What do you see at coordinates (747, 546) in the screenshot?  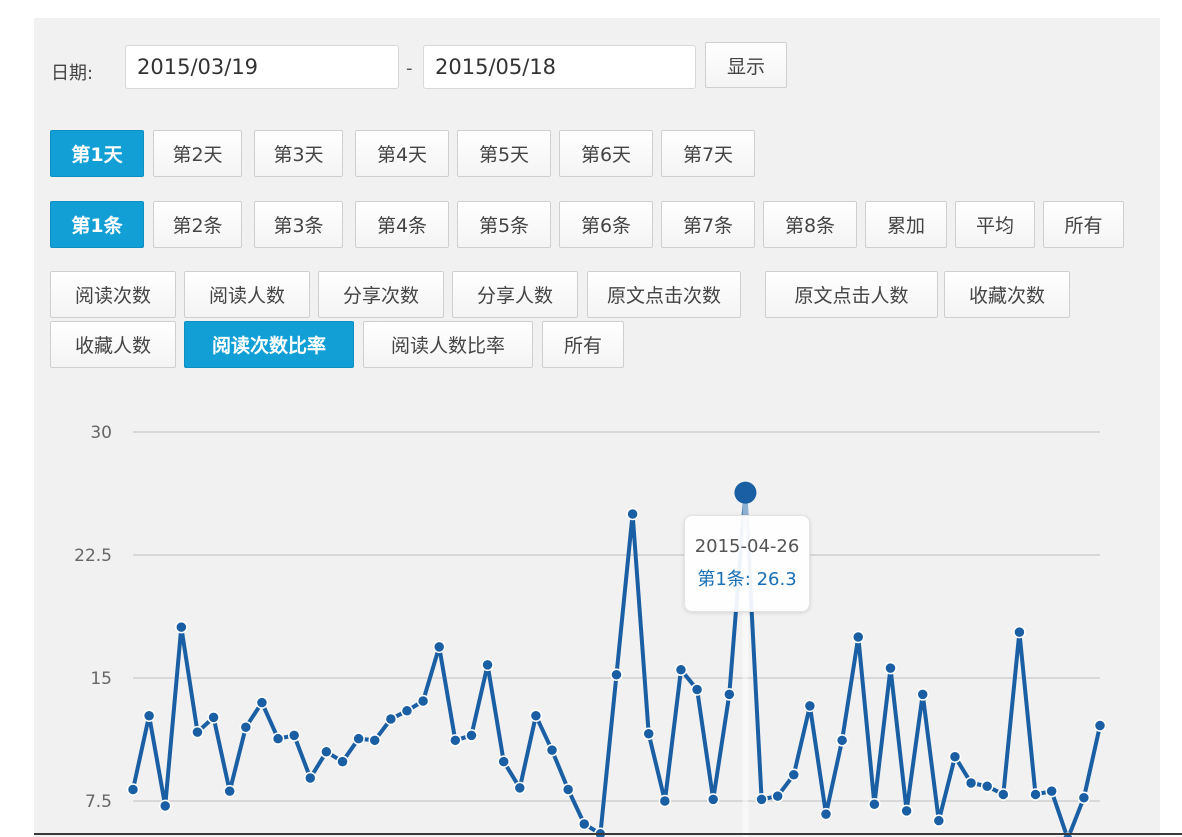 I see `tooltip-date: 2015-04-26` at bounding box center [747, 546].